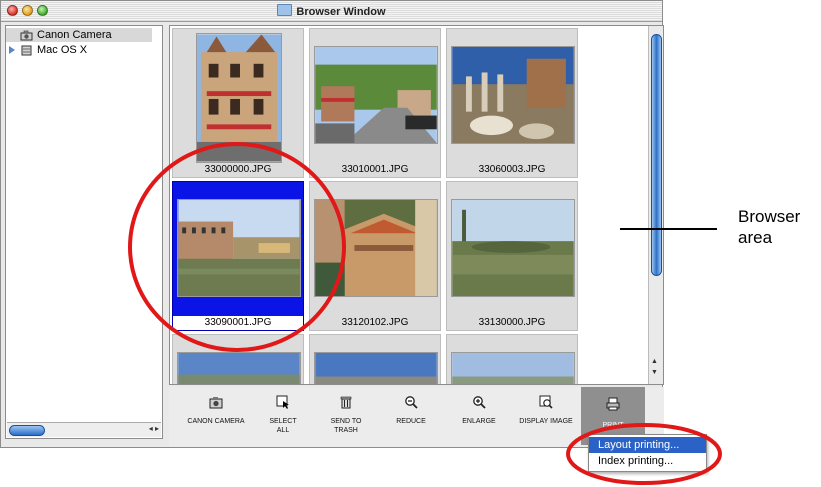 This screenshot has width=821, height=487. I want to click on zoom-out-icon, so click(411, 402).